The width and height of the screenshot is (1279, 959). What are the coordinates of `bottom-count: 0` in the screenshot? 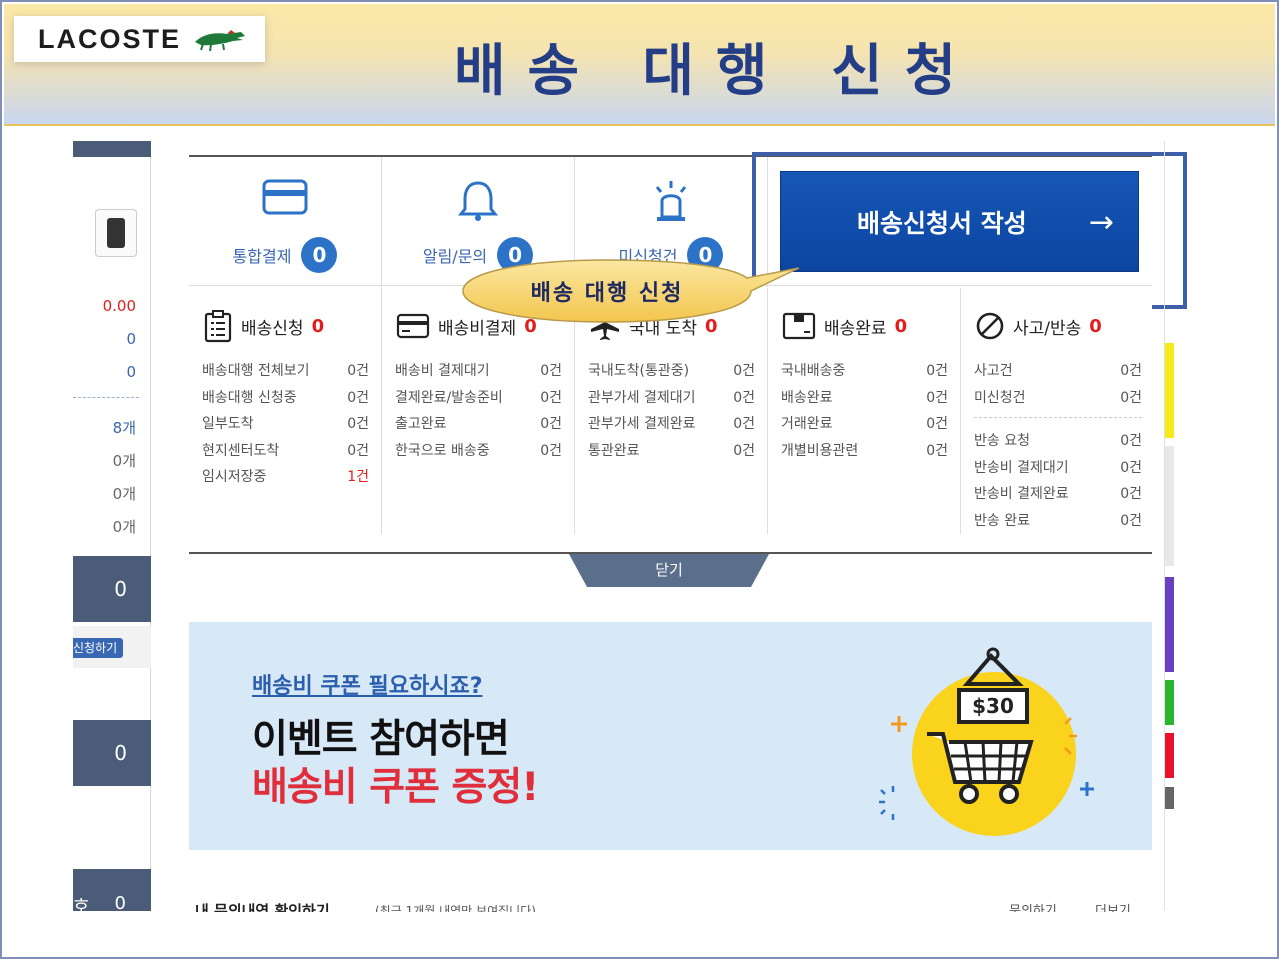 It's located at (120, 903).